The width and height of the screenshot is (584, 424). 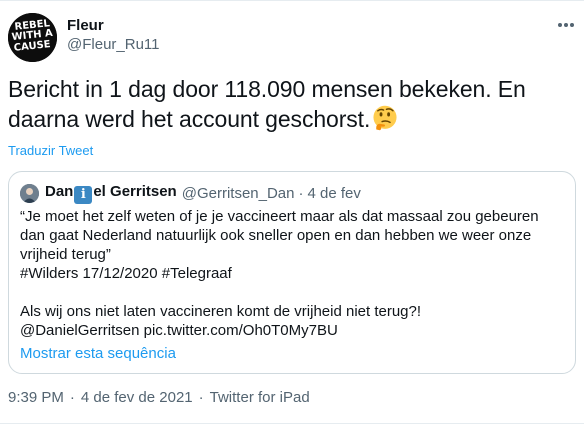 I want to click on author-avatar: REBEL WITH A CAUSE, so click(x=32, y=37).